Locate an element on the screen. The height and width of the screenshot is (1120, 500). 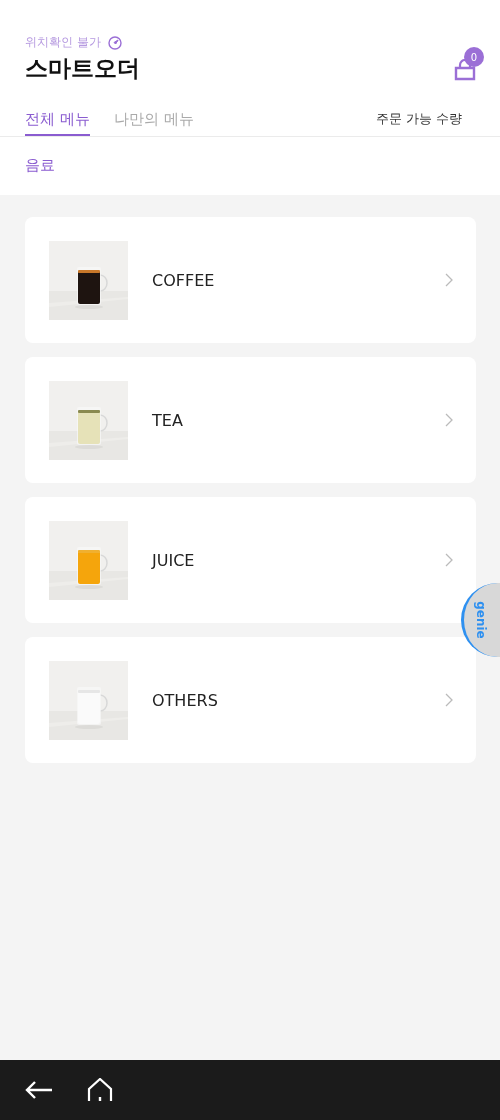
shopping-bag-icon is located at coordinates (465, 70).